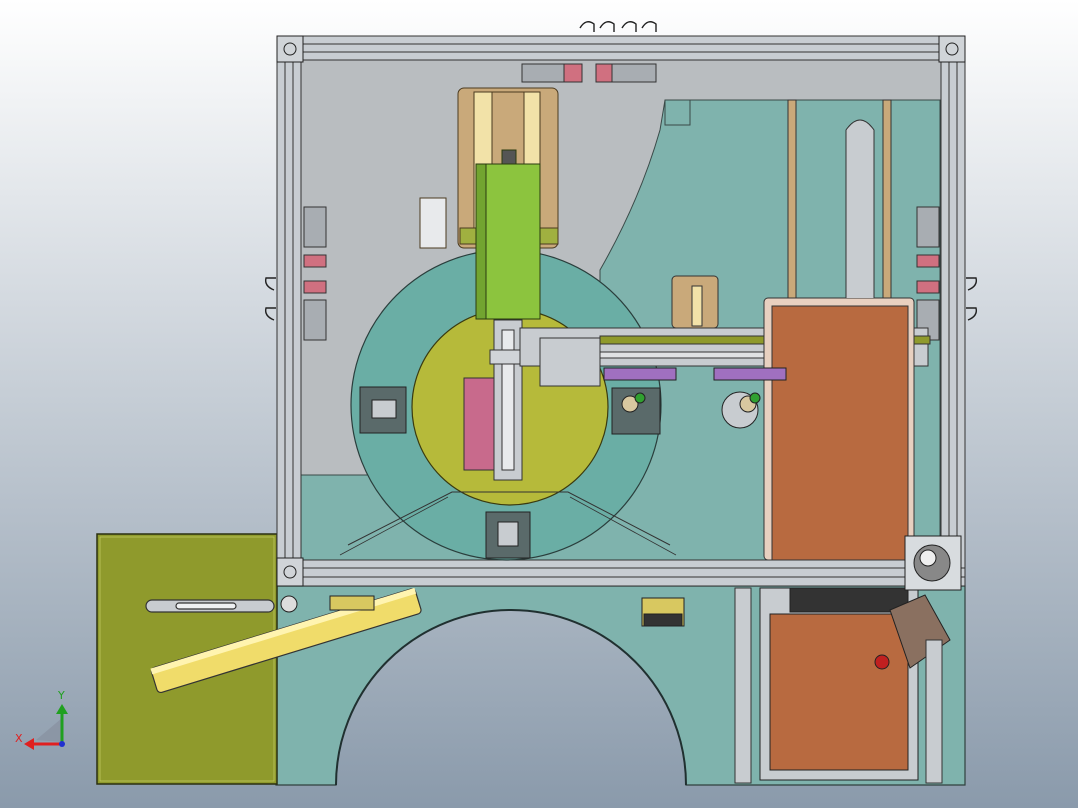  I want to click on y-axis-label: Y, so click(61, 695).